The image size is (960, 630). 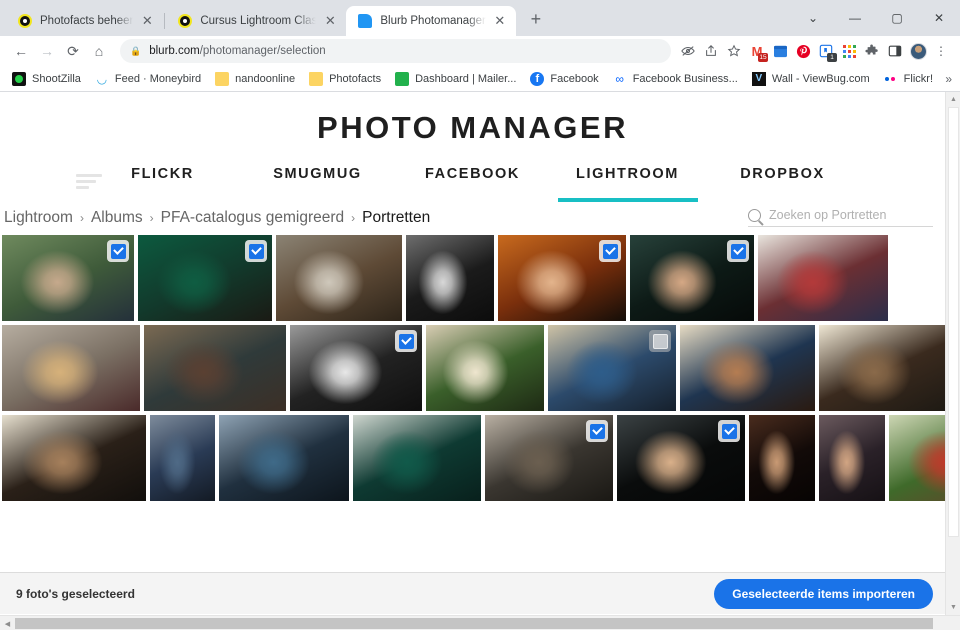 I want to click on browser-tab-1: Photofacts beheer ✕, so click(x=84, y=21).